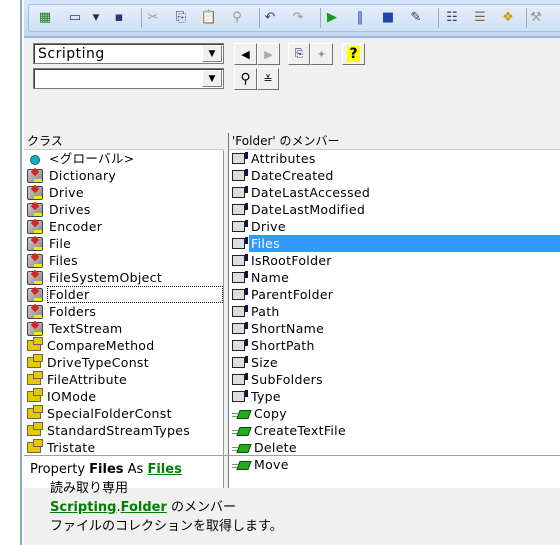 The height and width of the screenshot is (545, 560). What do you see at coordinates (394, 277) in the screenshot?
I see `member-item: Name` at bounding box center [394, 277].